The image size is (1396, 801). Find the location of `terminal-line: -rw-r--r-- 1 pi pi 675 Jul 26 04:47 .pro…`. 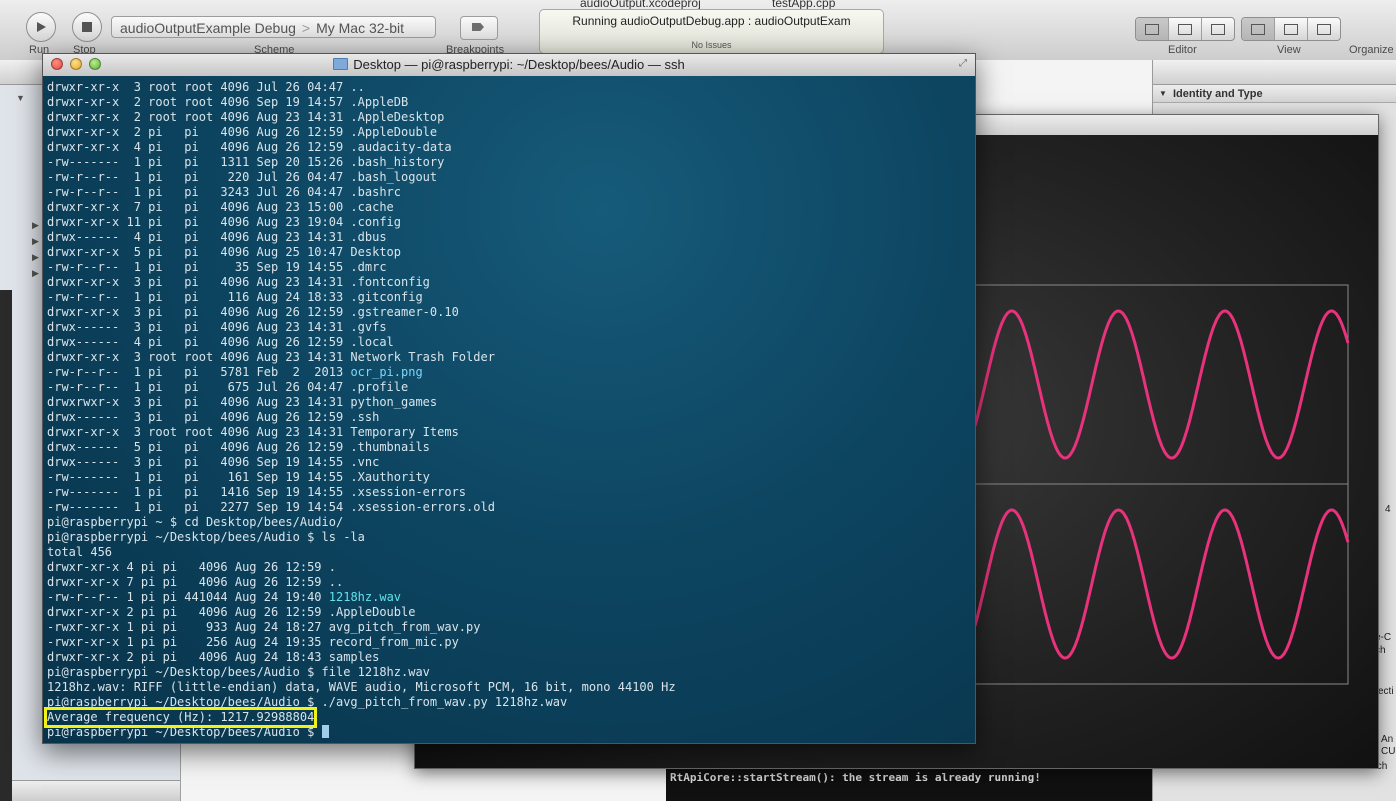

terminal-line: -rw-r--r-- 1 pi pi 675 Jul 26 04:47 .pro… is located at coordinates (511, 387).